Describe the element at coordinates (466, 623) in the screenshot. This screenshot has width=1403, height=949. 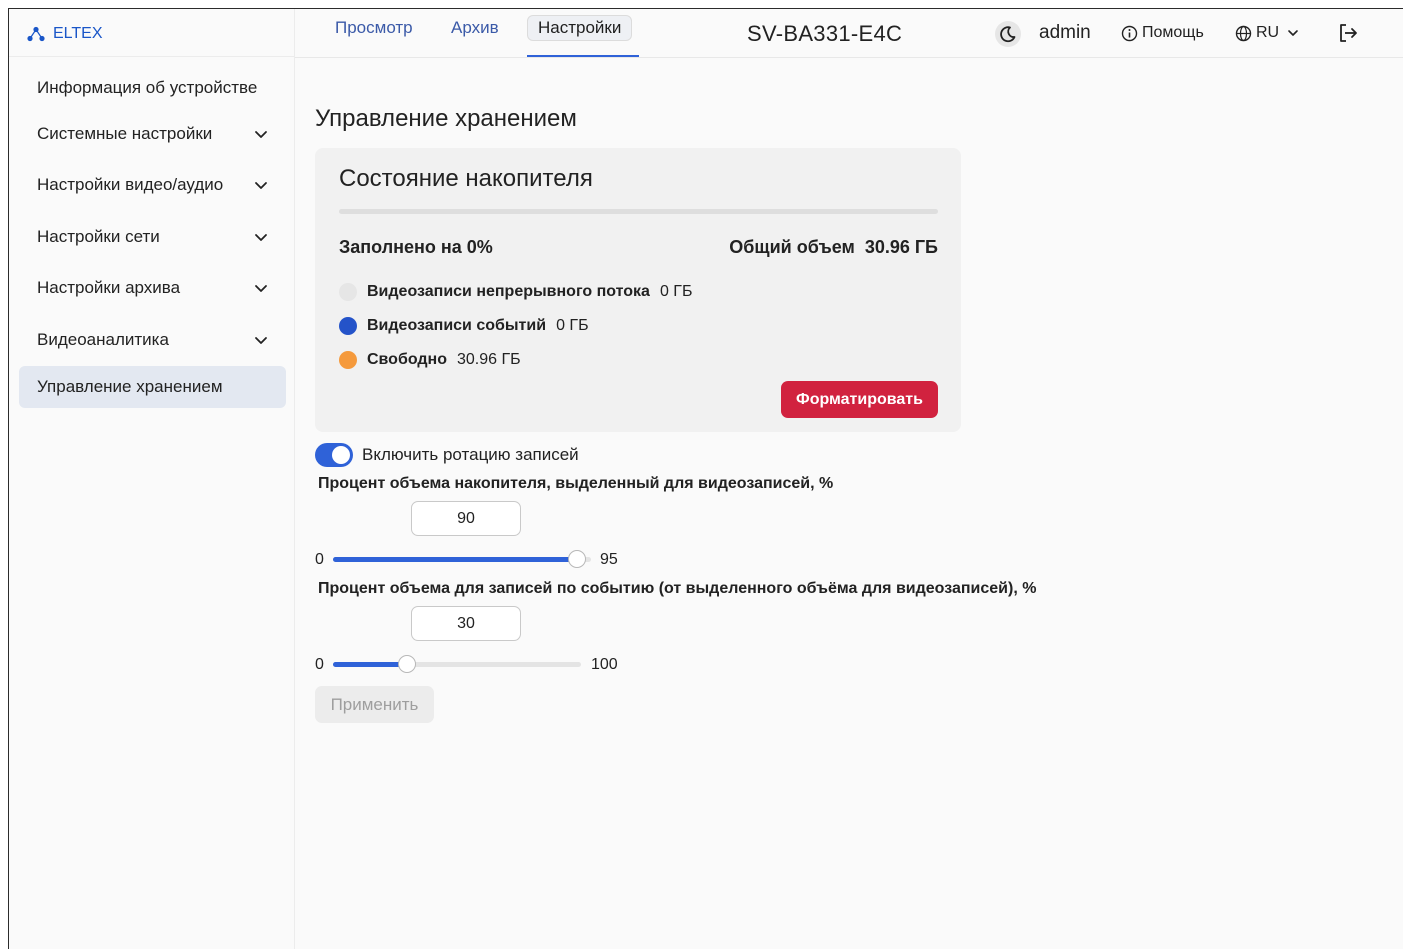
I see `event-percent-input: 30` at that location.